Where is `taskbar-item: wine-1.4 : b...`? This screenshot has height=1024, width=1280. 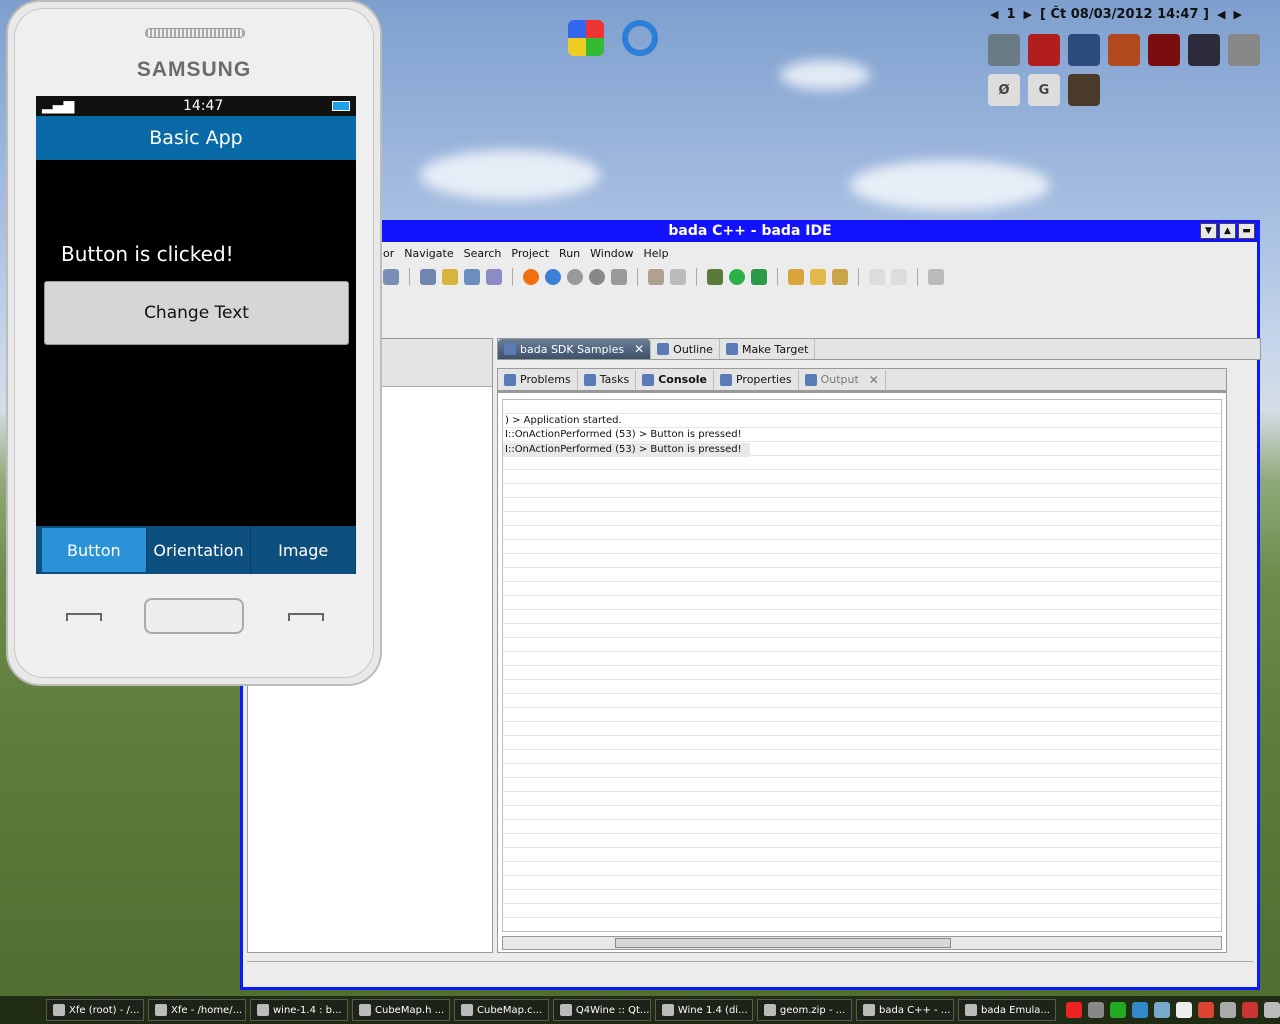
taskbar-item: wine-1.4 : b... is located at coordinates (299, 1010).